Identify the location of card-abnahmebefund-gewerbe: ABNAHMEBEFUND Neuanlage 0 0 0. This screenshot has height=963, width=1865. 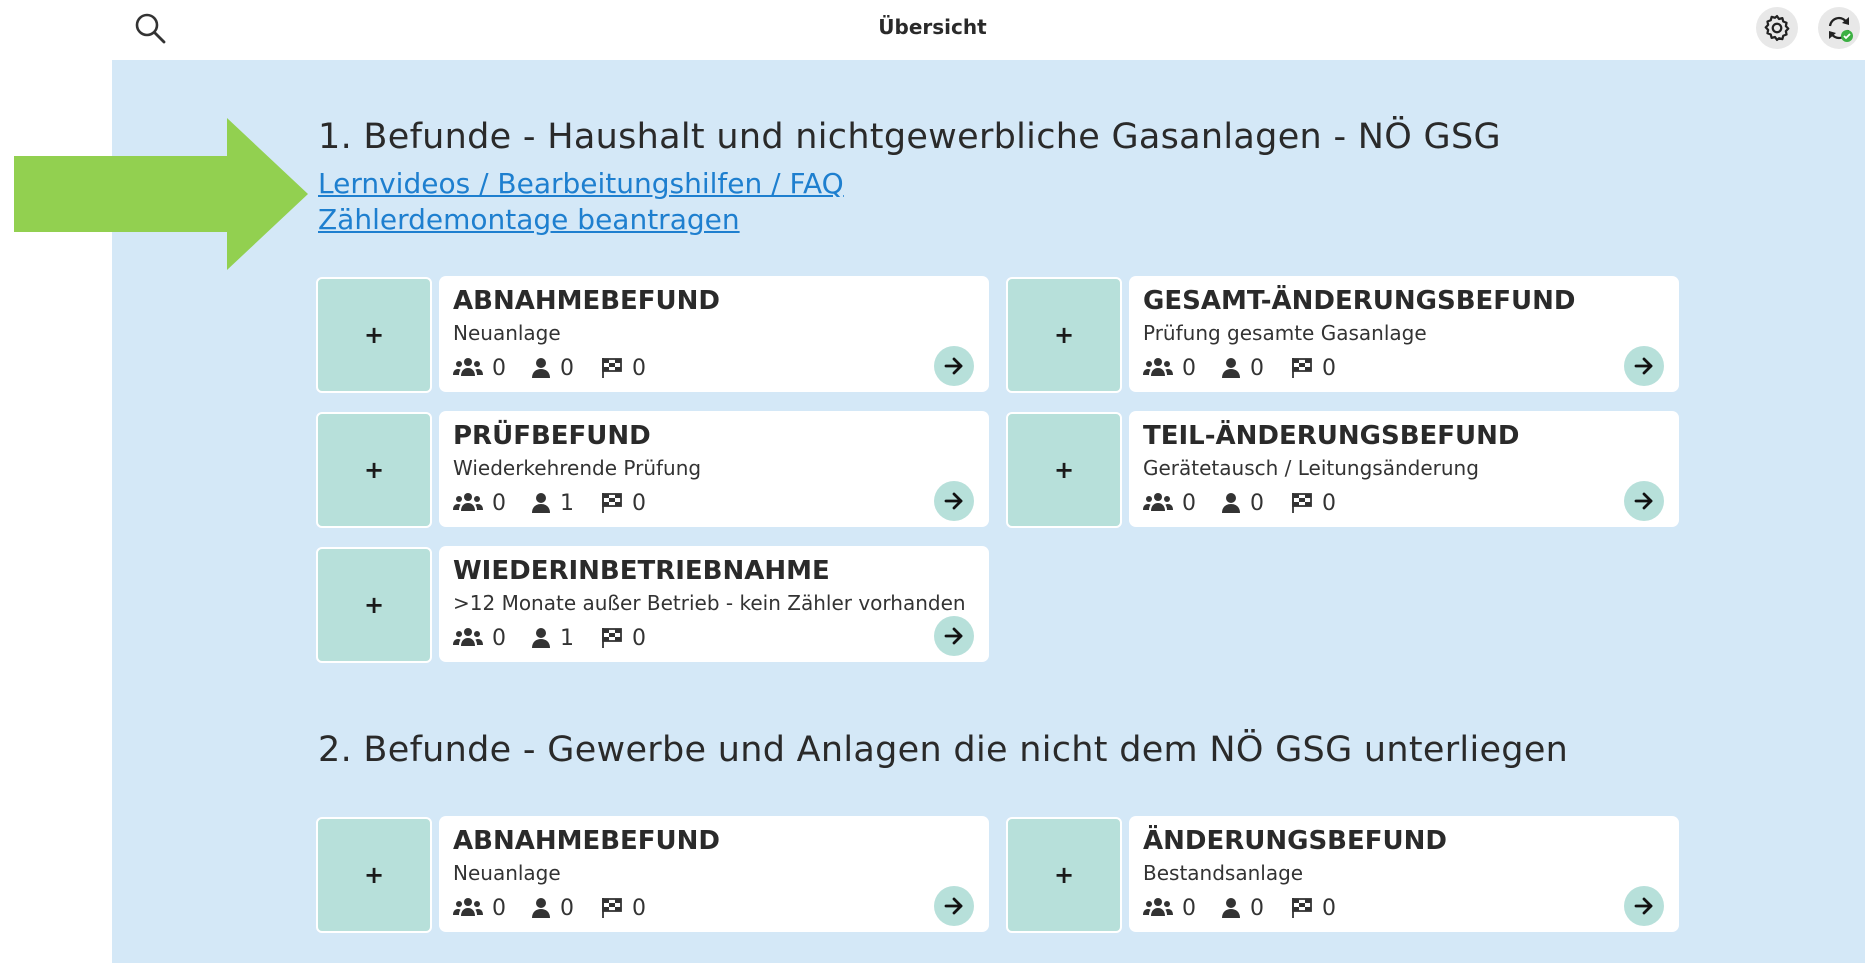
(714, 874).